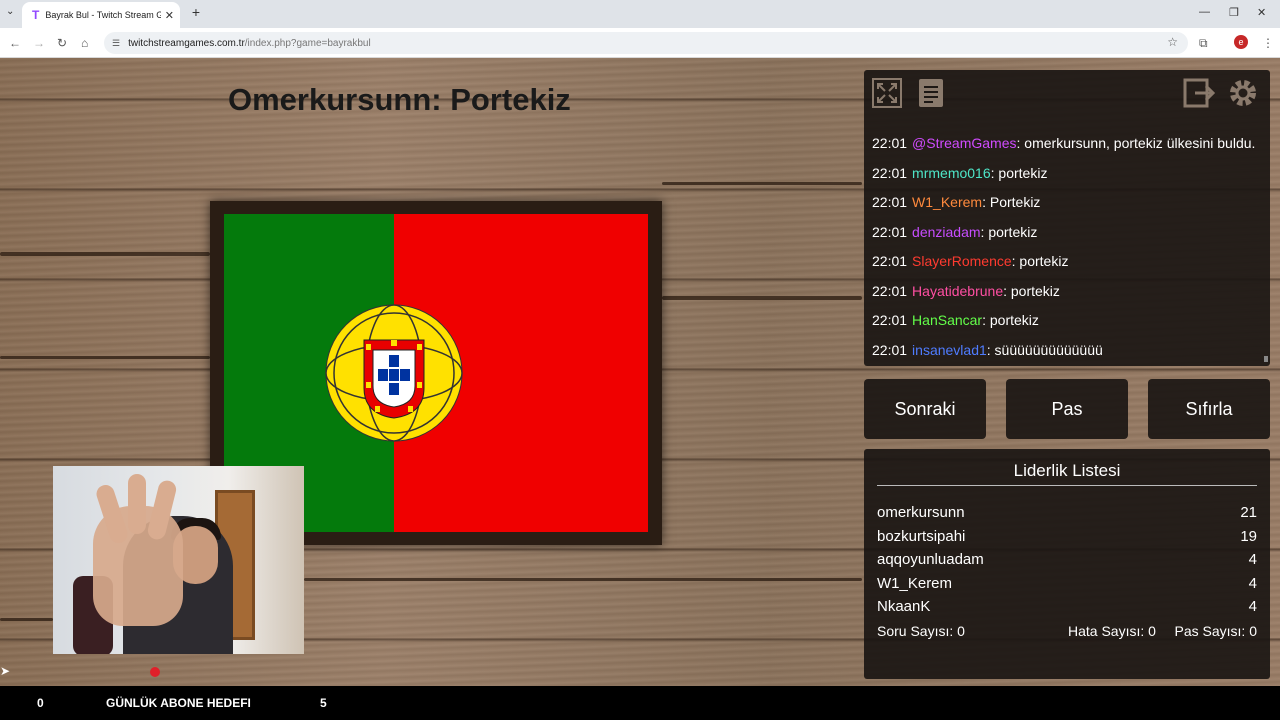 This screenshot has height=720, width=1280. I want to click on chat-user: Hayatidebrune, so click(958, 290).